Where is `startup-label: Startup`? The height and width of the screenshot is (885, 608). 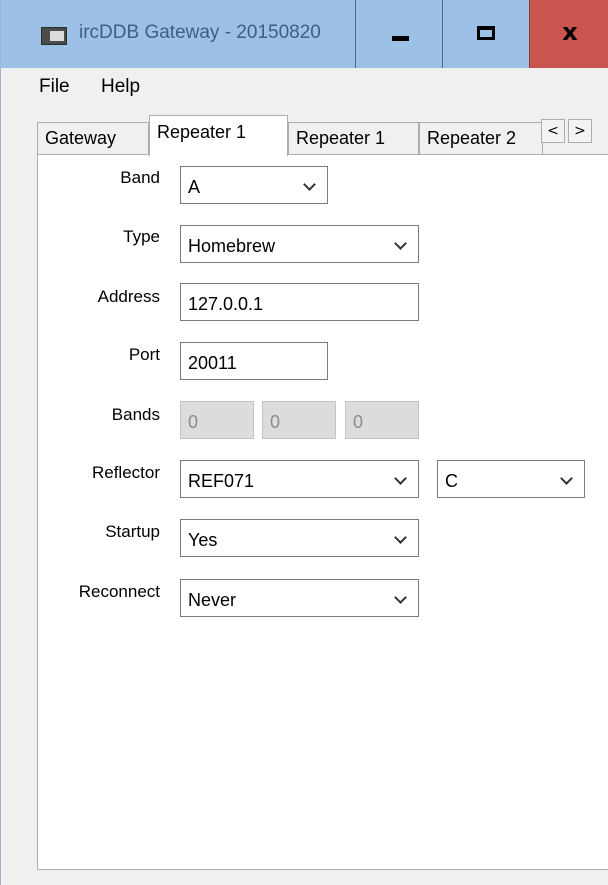
startup-label: Startup is located at coordinates (132, 531).